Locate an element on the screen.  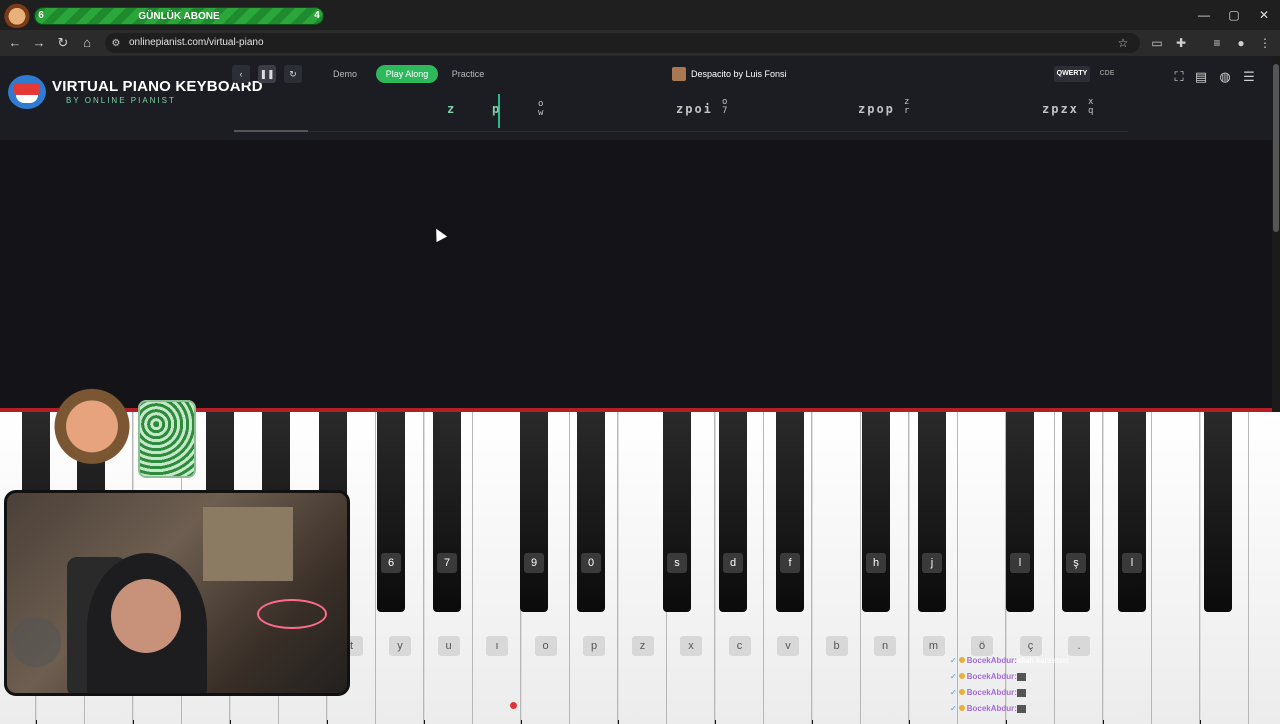
streamer-emote-sticker is located at coordinates (92, 422).